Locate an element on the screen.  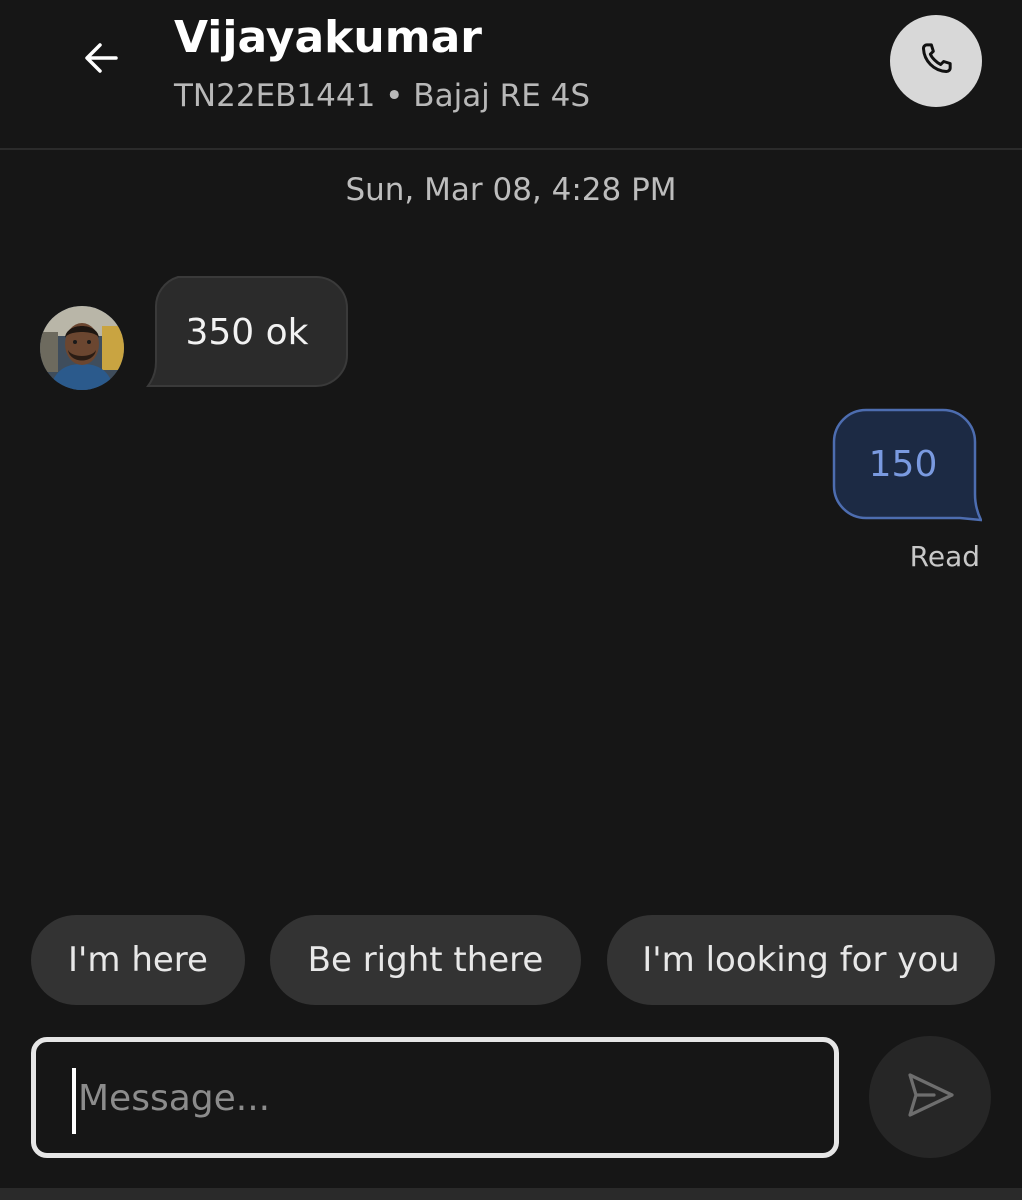
quick-reply-im-here: I'm here is located at coordinates (138, 960).